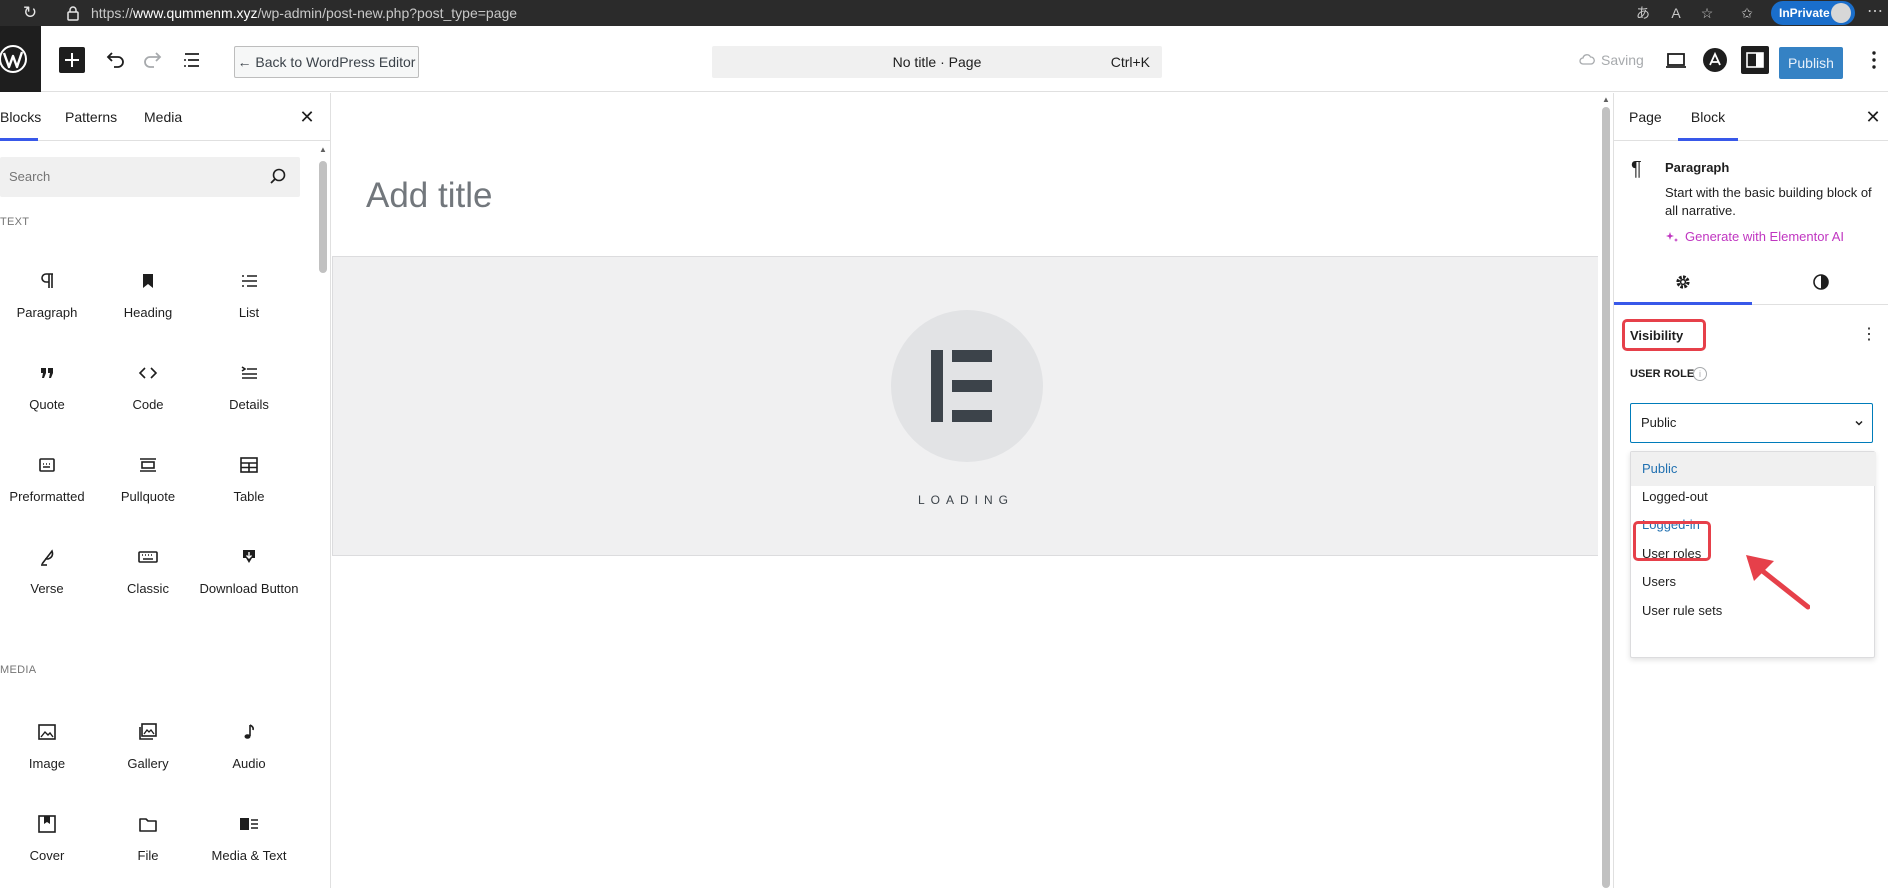 This screenshot has height=888, width=1888. I want to click on pullquote-icon, so click(148, 465).